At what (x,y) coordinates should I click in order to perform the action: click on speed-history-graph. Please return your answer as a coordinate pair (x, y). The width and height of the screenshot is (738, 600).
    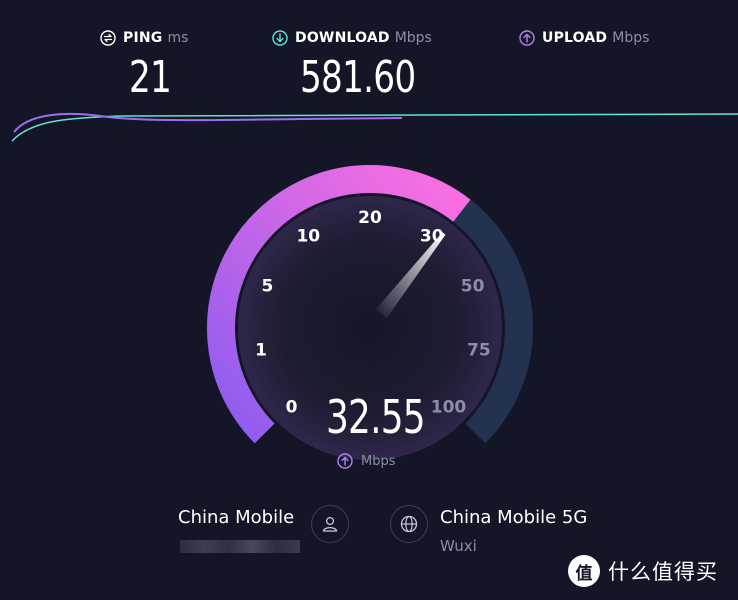
    Looking at the image, I should click on (374, 127).